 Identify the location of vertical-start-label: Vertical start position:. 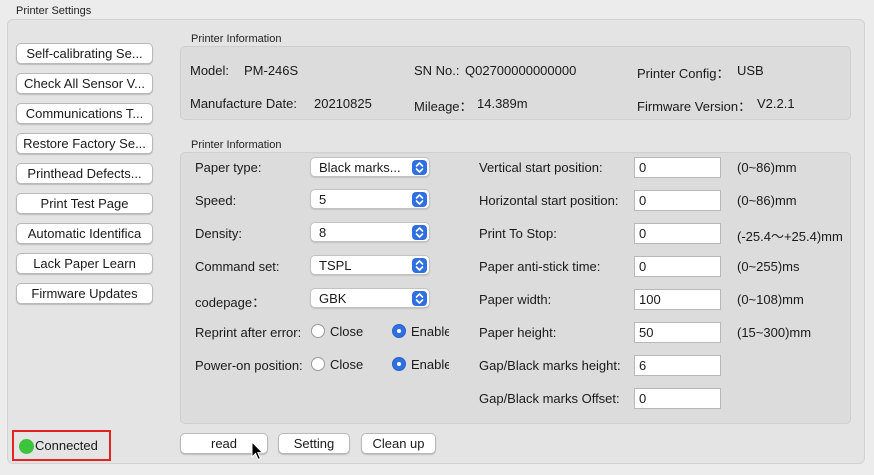
(541, 167).